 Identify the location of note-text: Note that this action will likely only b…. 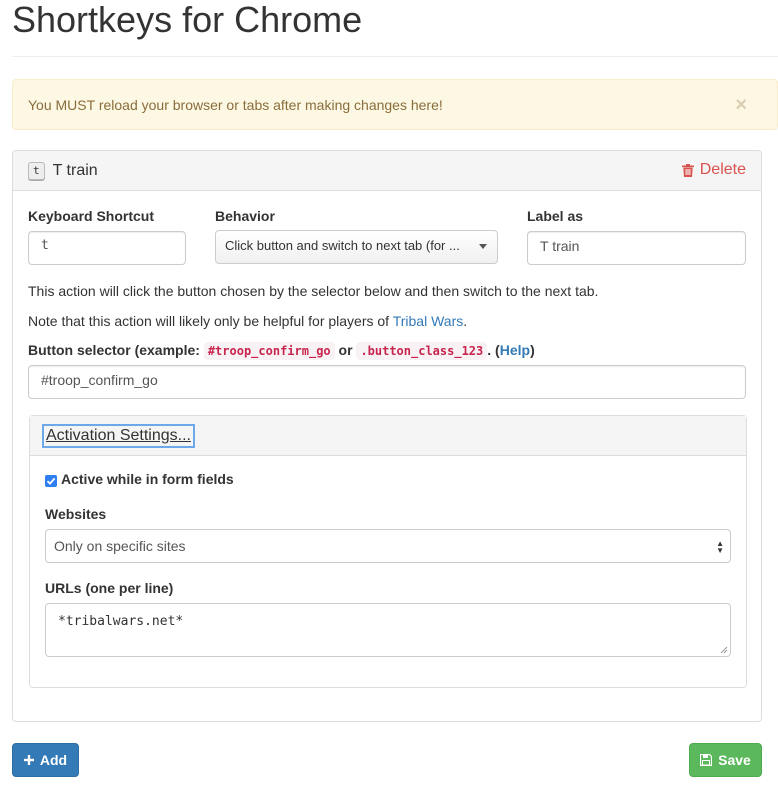
(210, 321).